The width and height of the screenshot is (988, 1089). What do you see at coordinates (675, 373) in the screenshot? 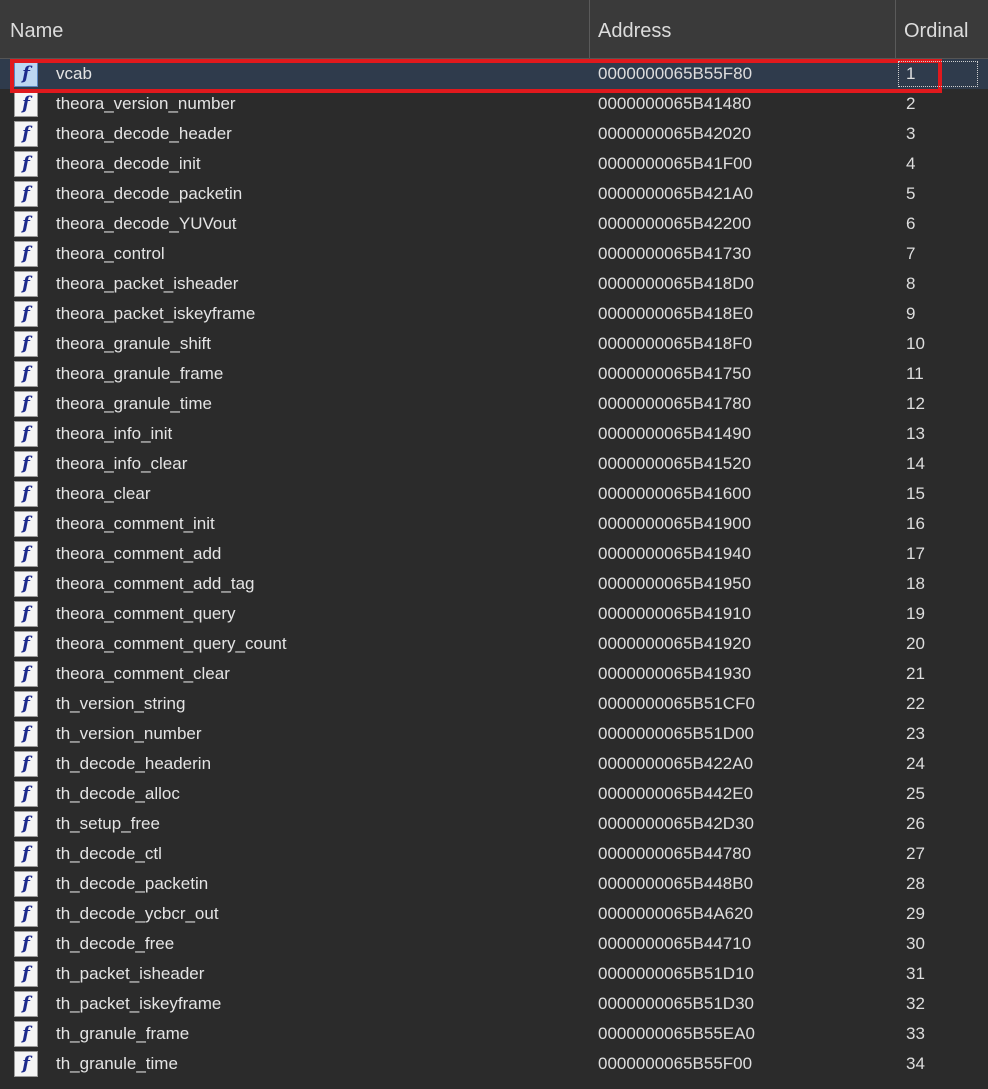
I see `export-address: 0000000065B41750` at bounding box center [675, 373].